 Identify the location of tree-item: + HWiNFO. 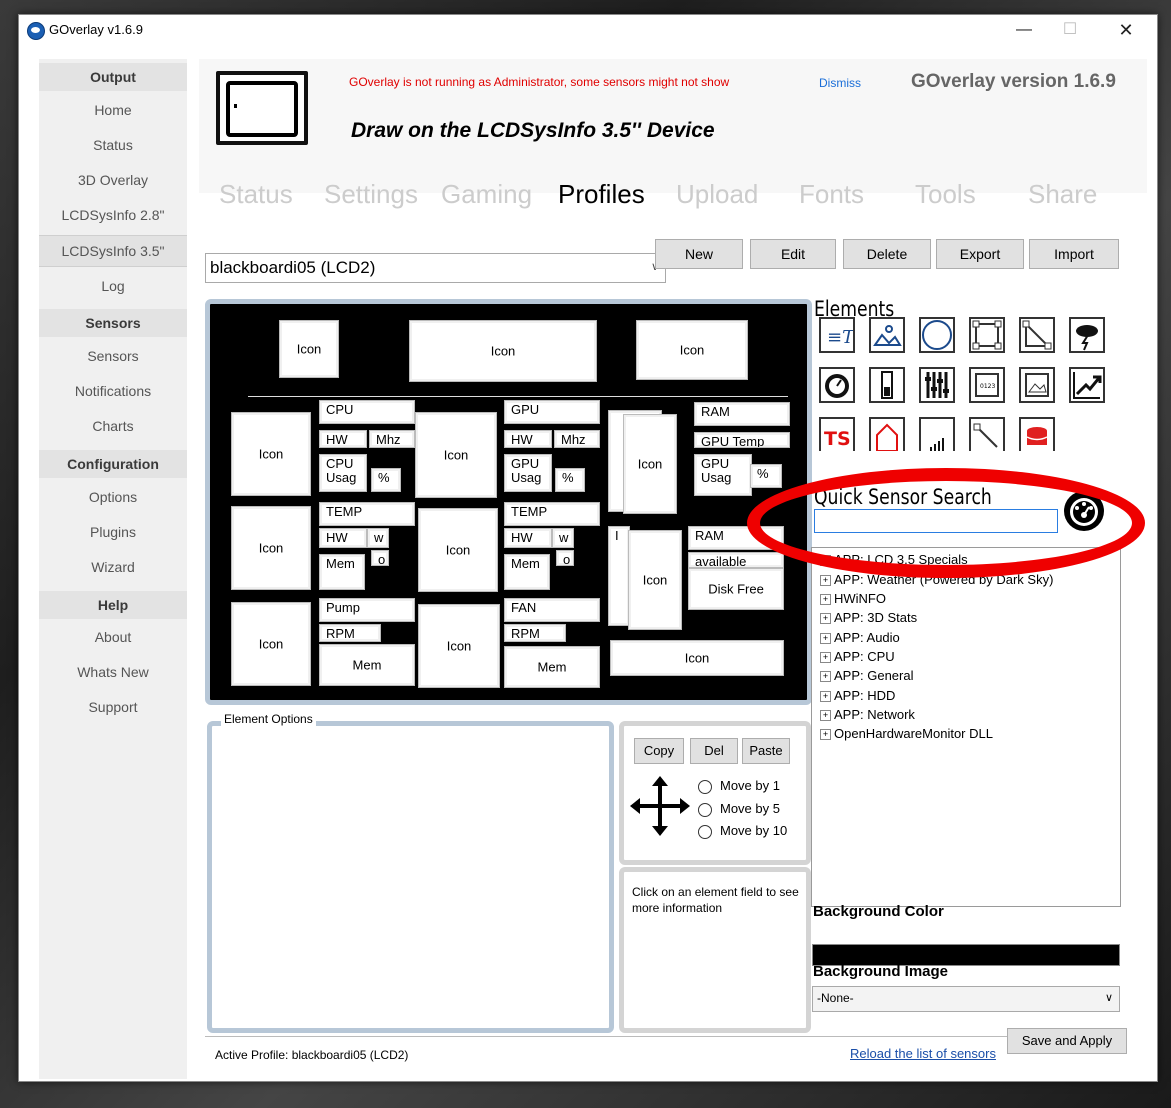
(853, 598).